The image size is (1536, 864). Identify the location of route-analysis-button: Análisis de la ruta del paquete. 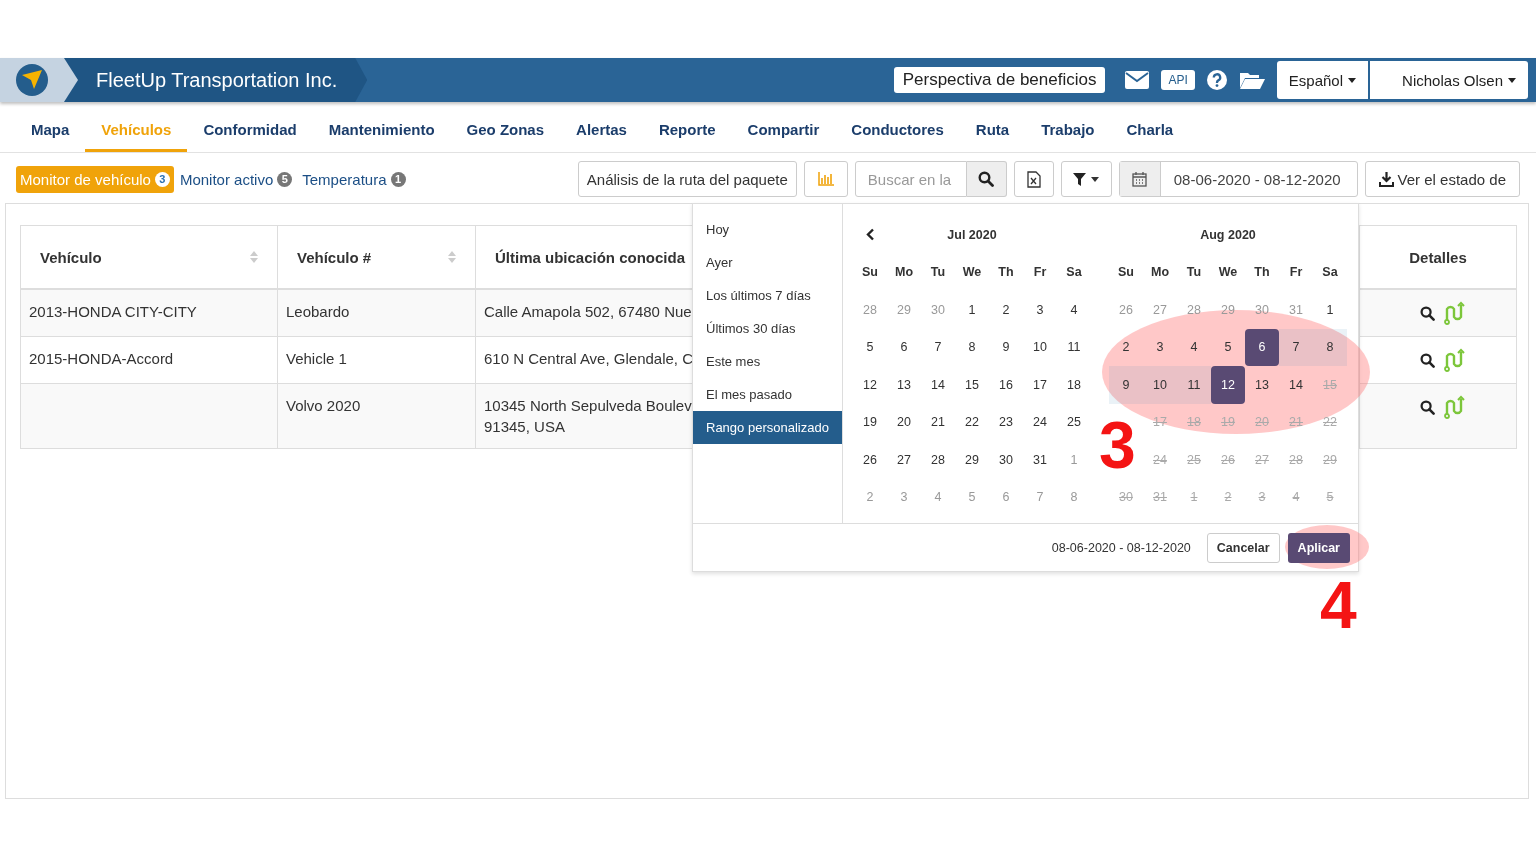
(687, 179).